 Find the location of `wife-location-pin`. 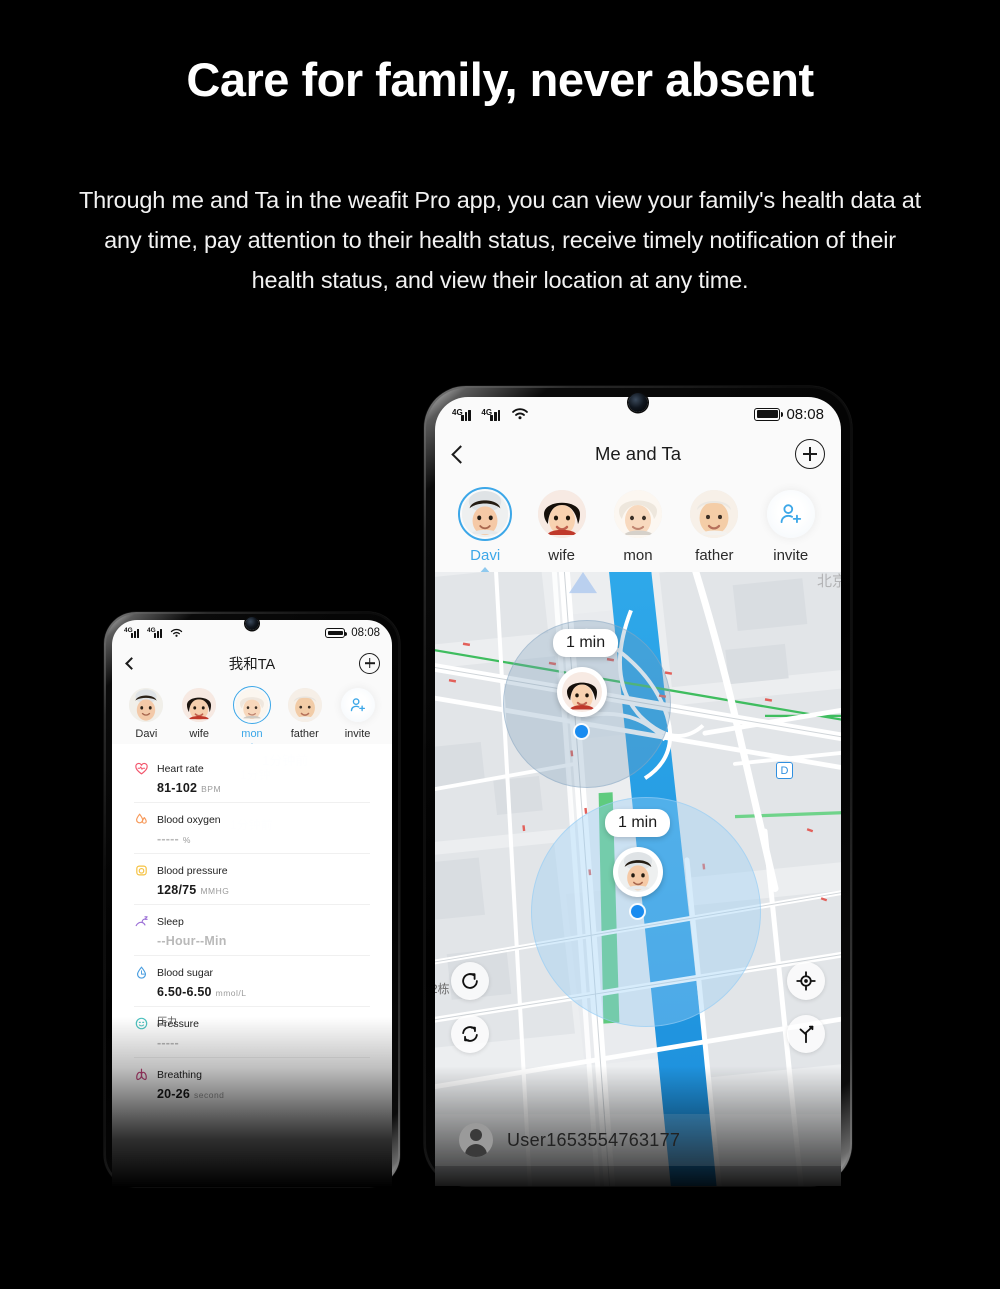

wife-location-pin is located at coordinates (582, 692).